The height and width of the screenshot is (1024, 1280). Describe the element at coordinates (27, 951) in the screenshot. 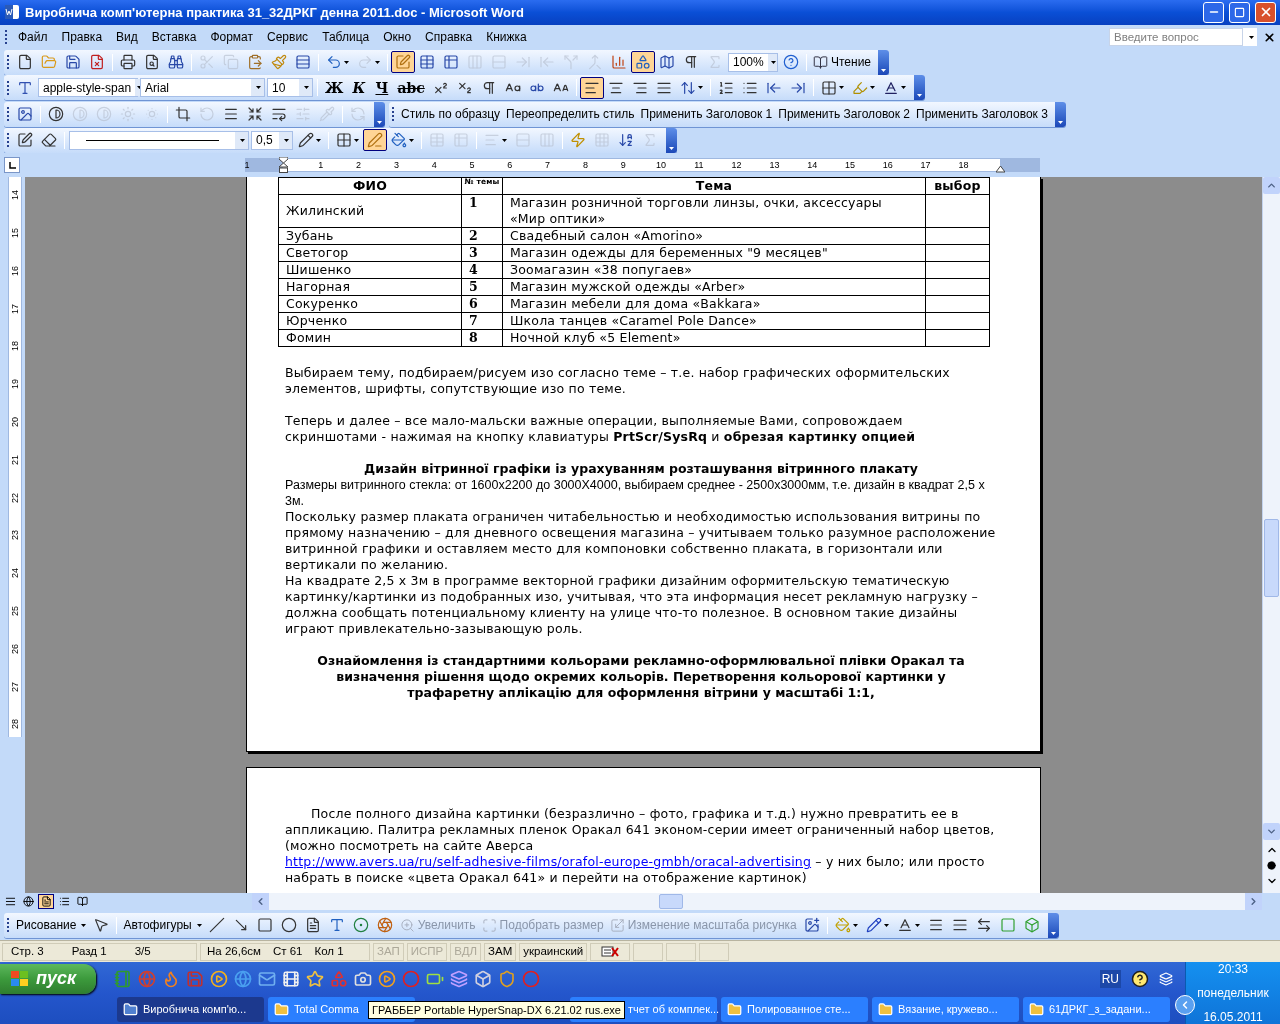

I see `status-text: Стр. 3` at that location.